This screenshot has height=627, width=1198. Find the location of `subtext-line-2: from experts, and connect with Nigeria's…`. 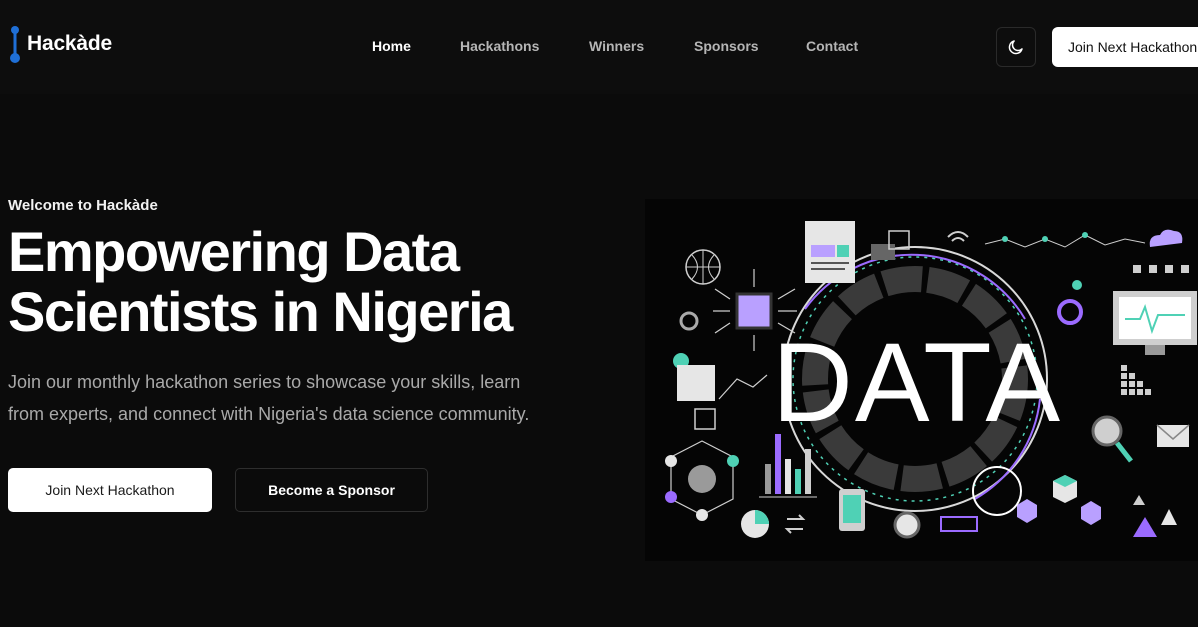

subtext-line-2: from experts, and connect with Nigeria's… is located at coordinates (269, 414).